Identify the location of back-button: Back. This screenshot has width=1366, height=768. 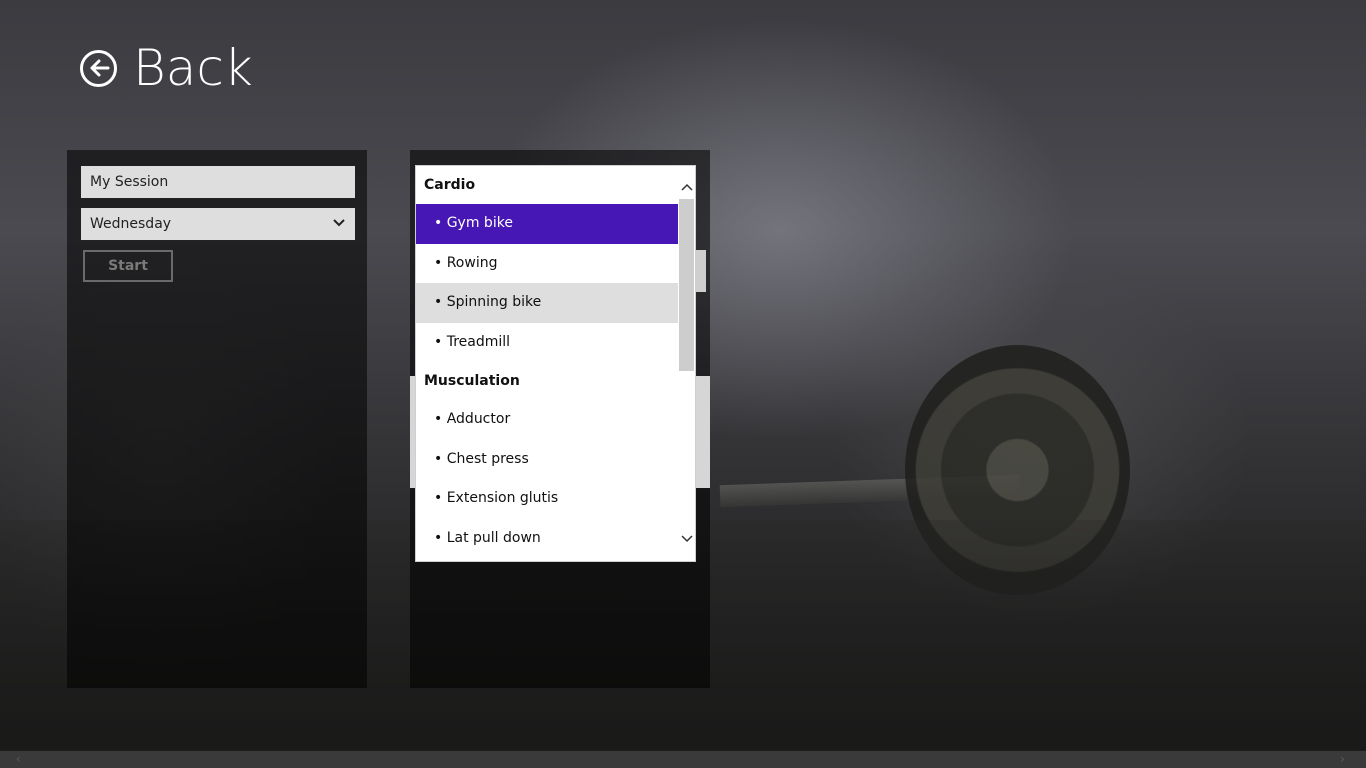
(166, 68).